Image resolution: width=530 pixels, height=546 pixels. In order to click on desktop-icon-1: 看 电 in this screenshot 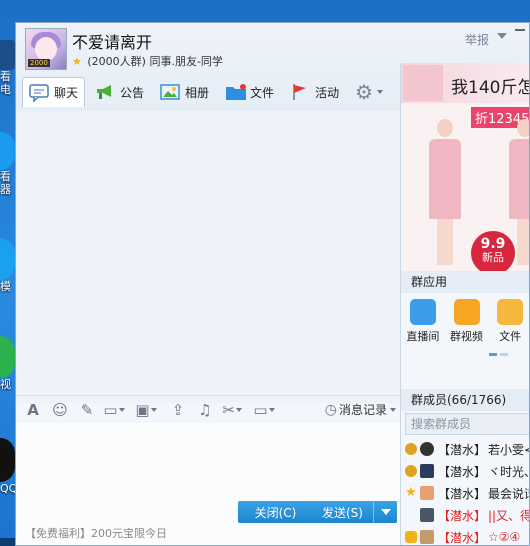, I will do `click(7, 68)`.